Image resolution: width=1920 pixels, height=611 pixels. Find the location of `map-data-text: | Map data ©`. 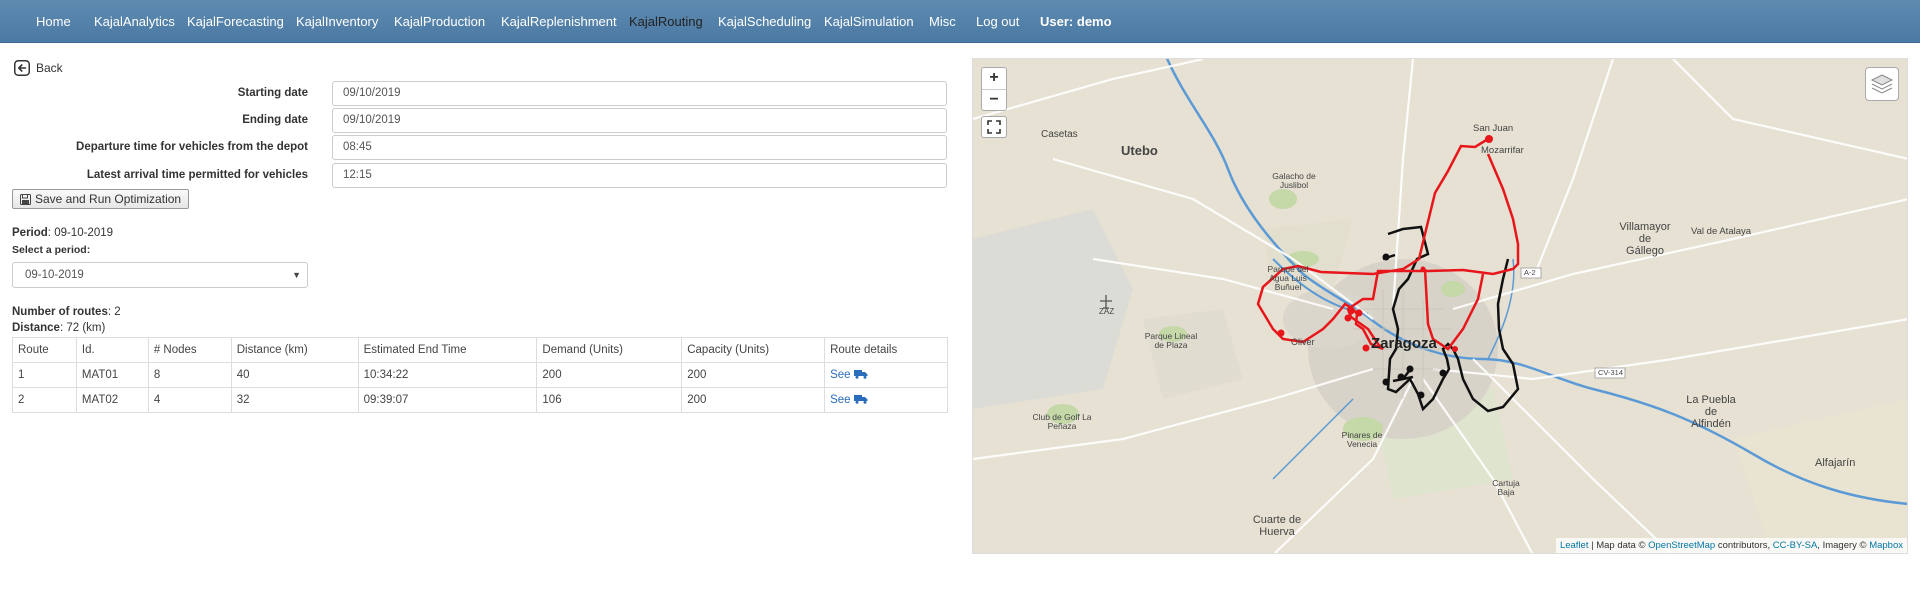

map-data-text: | Map data © is located at coordinates (1618, 545).